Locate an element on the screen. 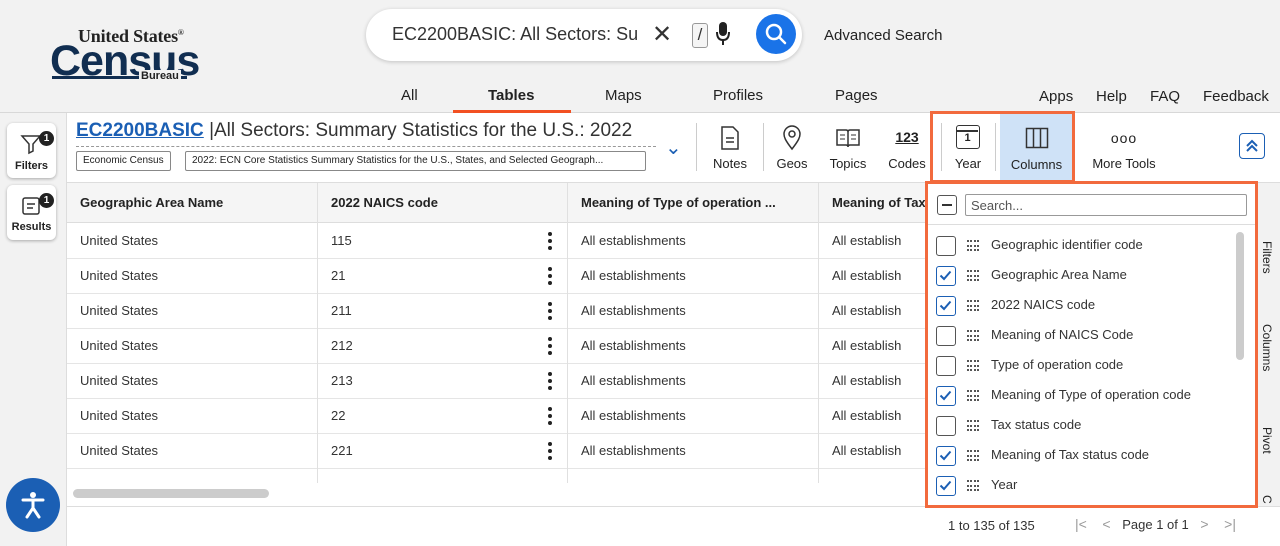  mic-icon is located at coordinates (723, 36).